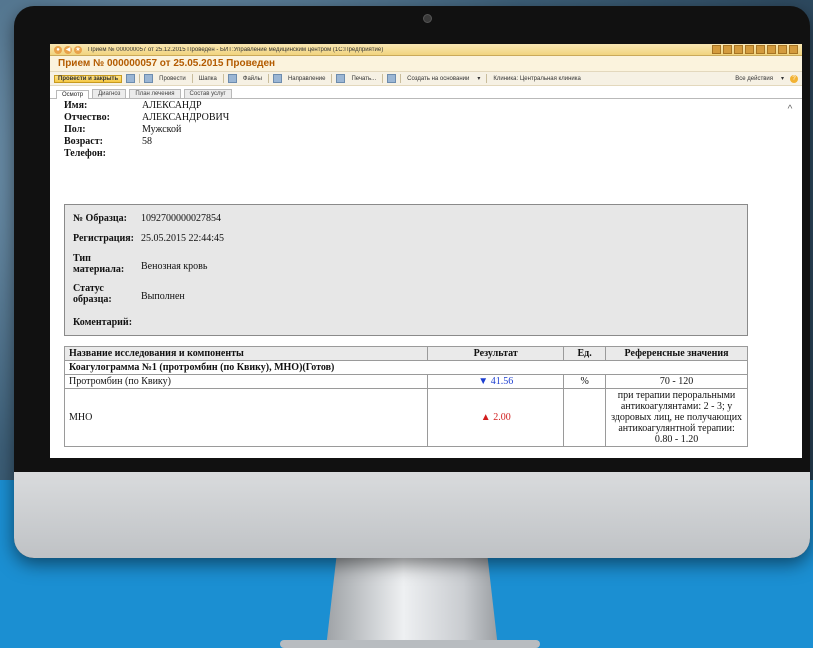 The width and height of the screenshot is (813, 648). What do you see at coordinates (676, 381) in the screenshot?
I see `test-reference: 70 - 120` at bounding box center [676, 381].